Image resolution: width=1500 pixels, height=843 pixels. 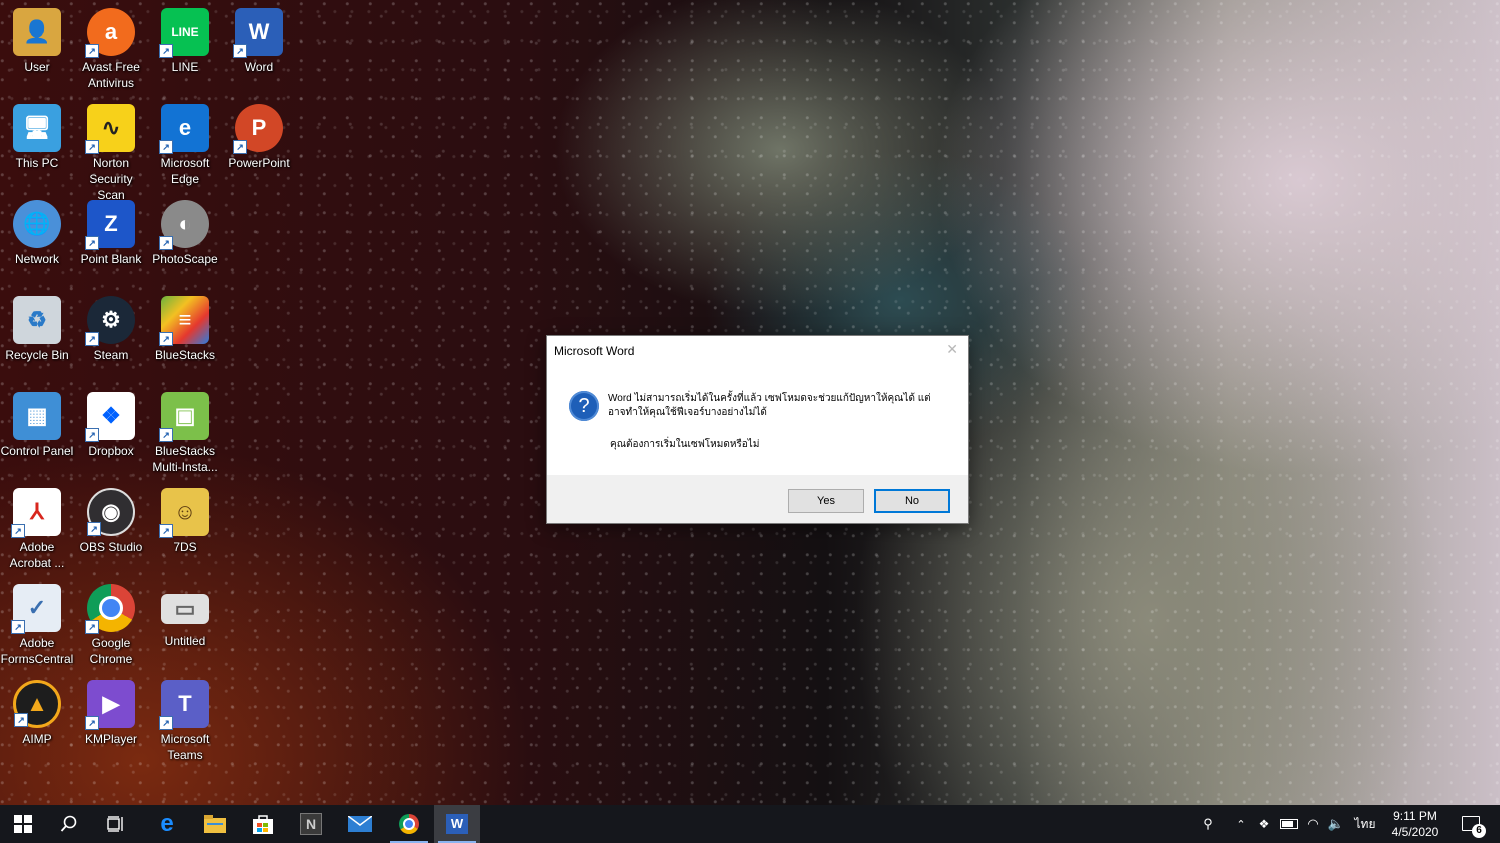 I want to click on desktop-icon-obs-studio: ◉ ↗ OBS Studio, so click(x=111, y=519).